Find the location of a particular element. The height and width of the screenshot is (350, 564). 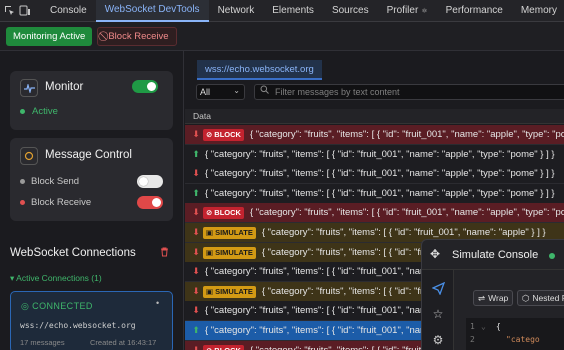

gear-icon: ⚙ is located at coordinates (438, 339).